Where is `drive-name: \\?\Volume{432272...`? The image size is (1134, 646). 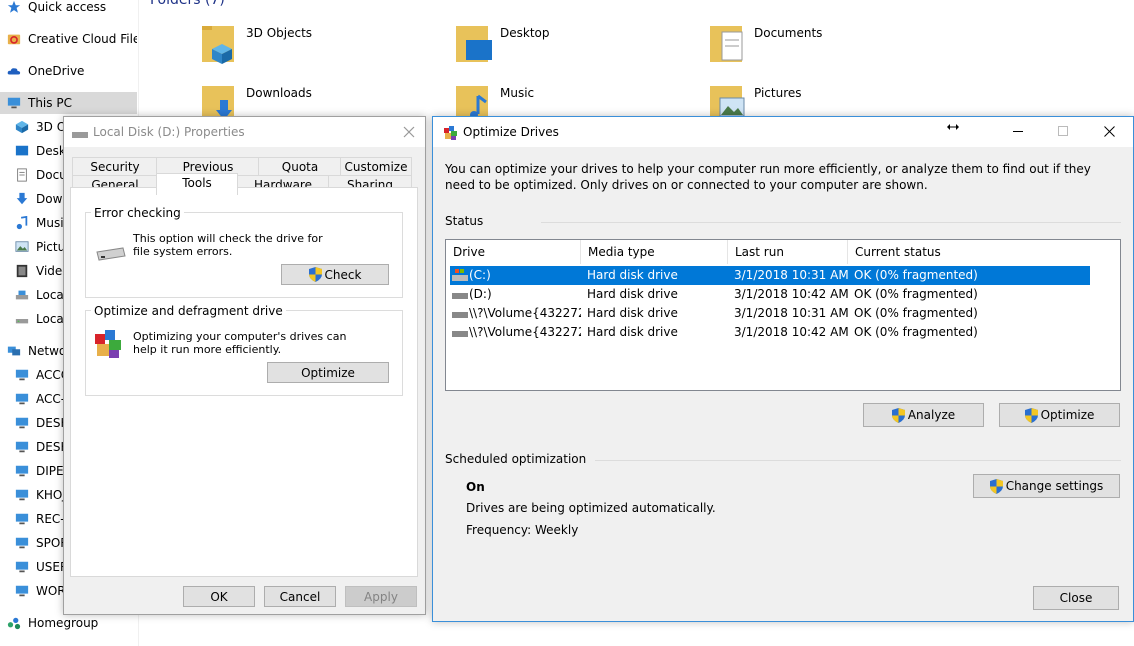 drive-name: \\?\Volume{432272... is located at coordinates (525, 332).